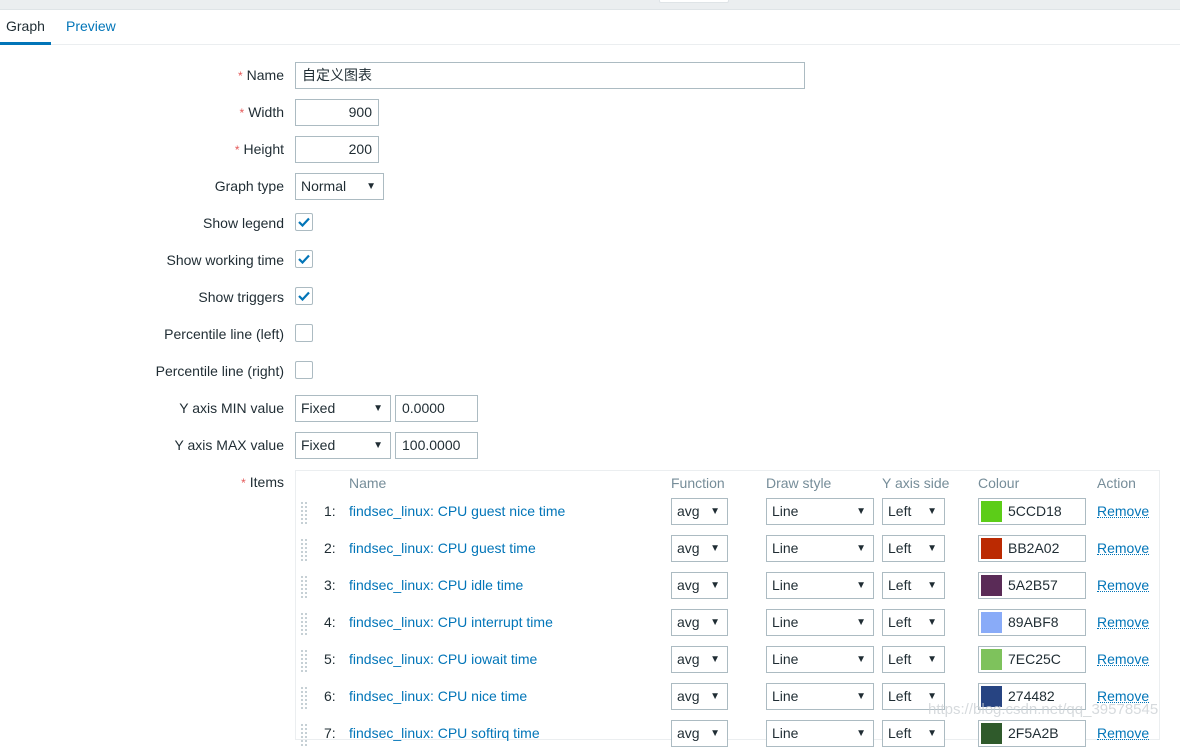 The width and height of the screenshot is (1180, 748). Describe the element at coordinates (240, 76) in the screenshot. I see `required-marker: *` at that location.